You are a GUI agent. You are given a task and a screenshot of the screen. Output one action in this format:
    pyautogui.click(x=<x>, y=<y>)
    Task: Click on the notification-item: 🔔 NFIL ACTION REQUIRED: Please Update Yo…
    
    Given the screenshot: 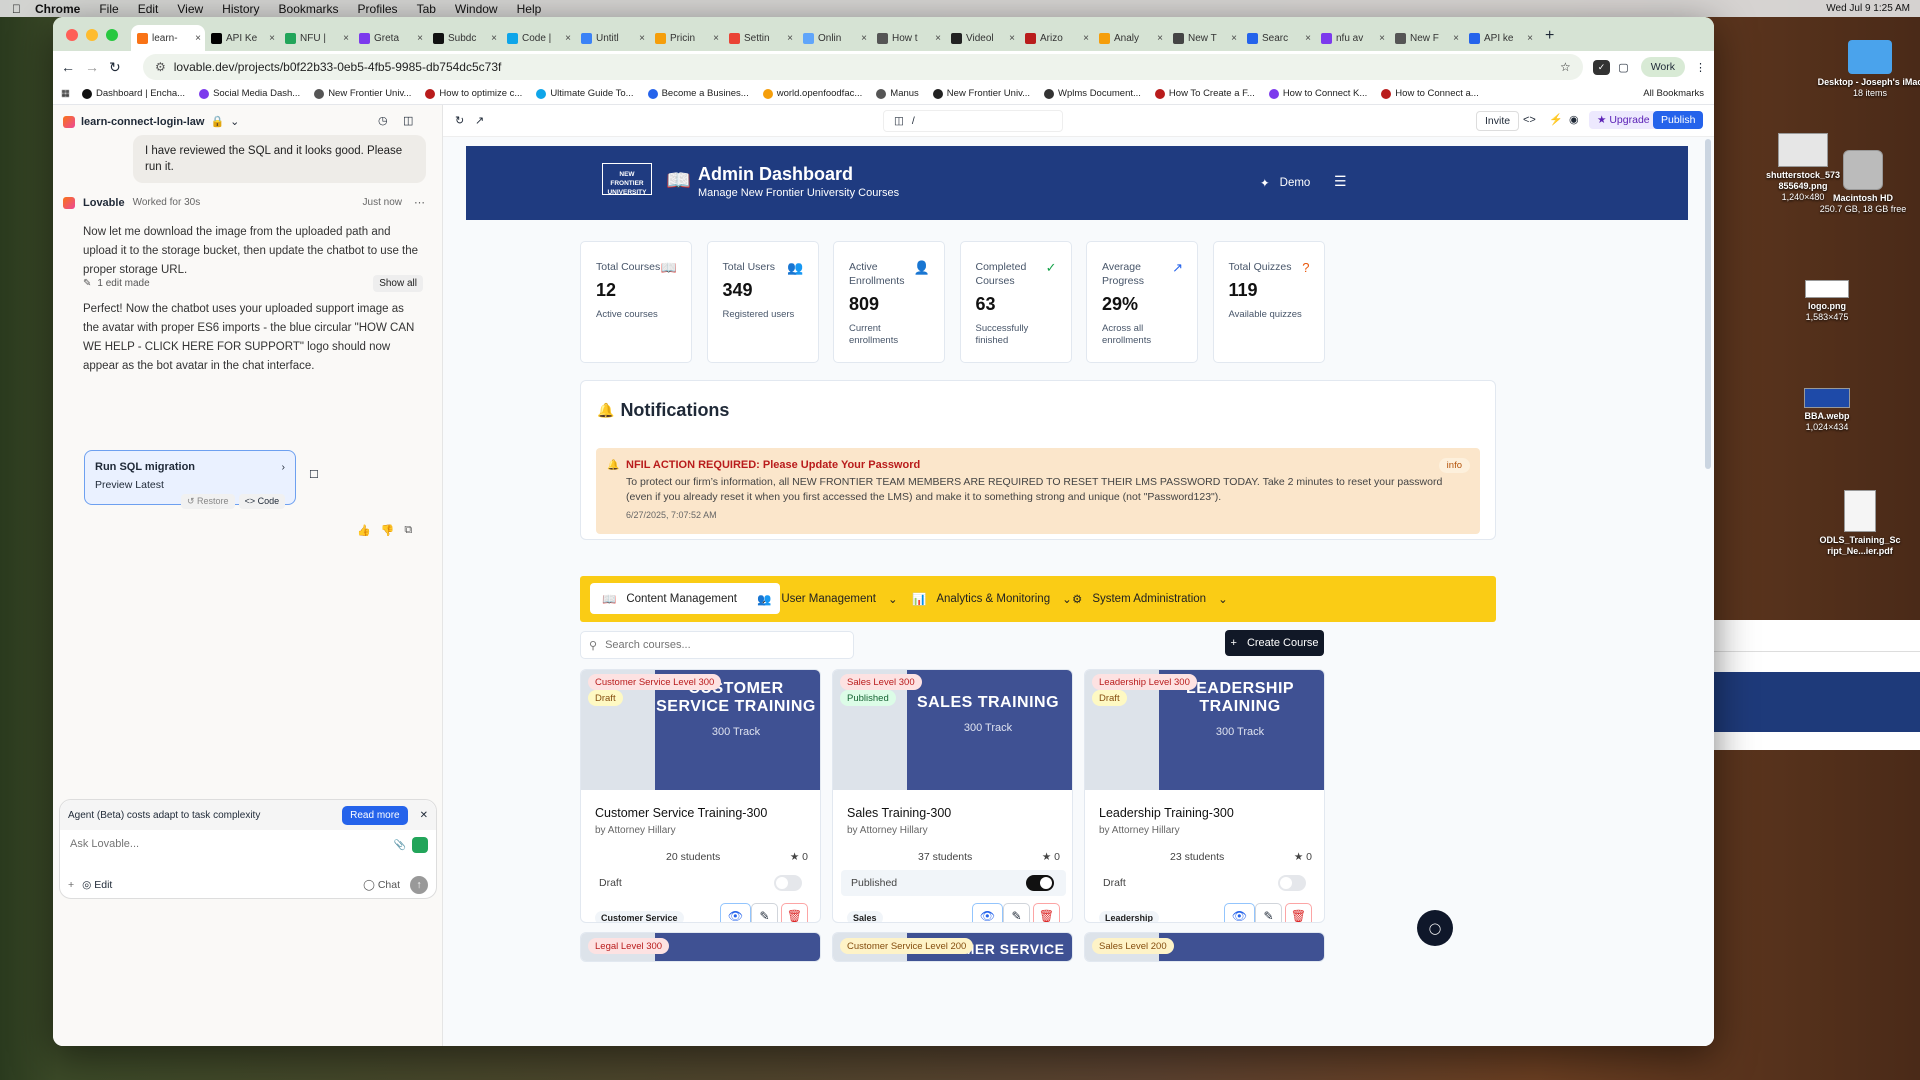 What is the action you would take?
    pyautogui.click(x=1038, y=491)
    